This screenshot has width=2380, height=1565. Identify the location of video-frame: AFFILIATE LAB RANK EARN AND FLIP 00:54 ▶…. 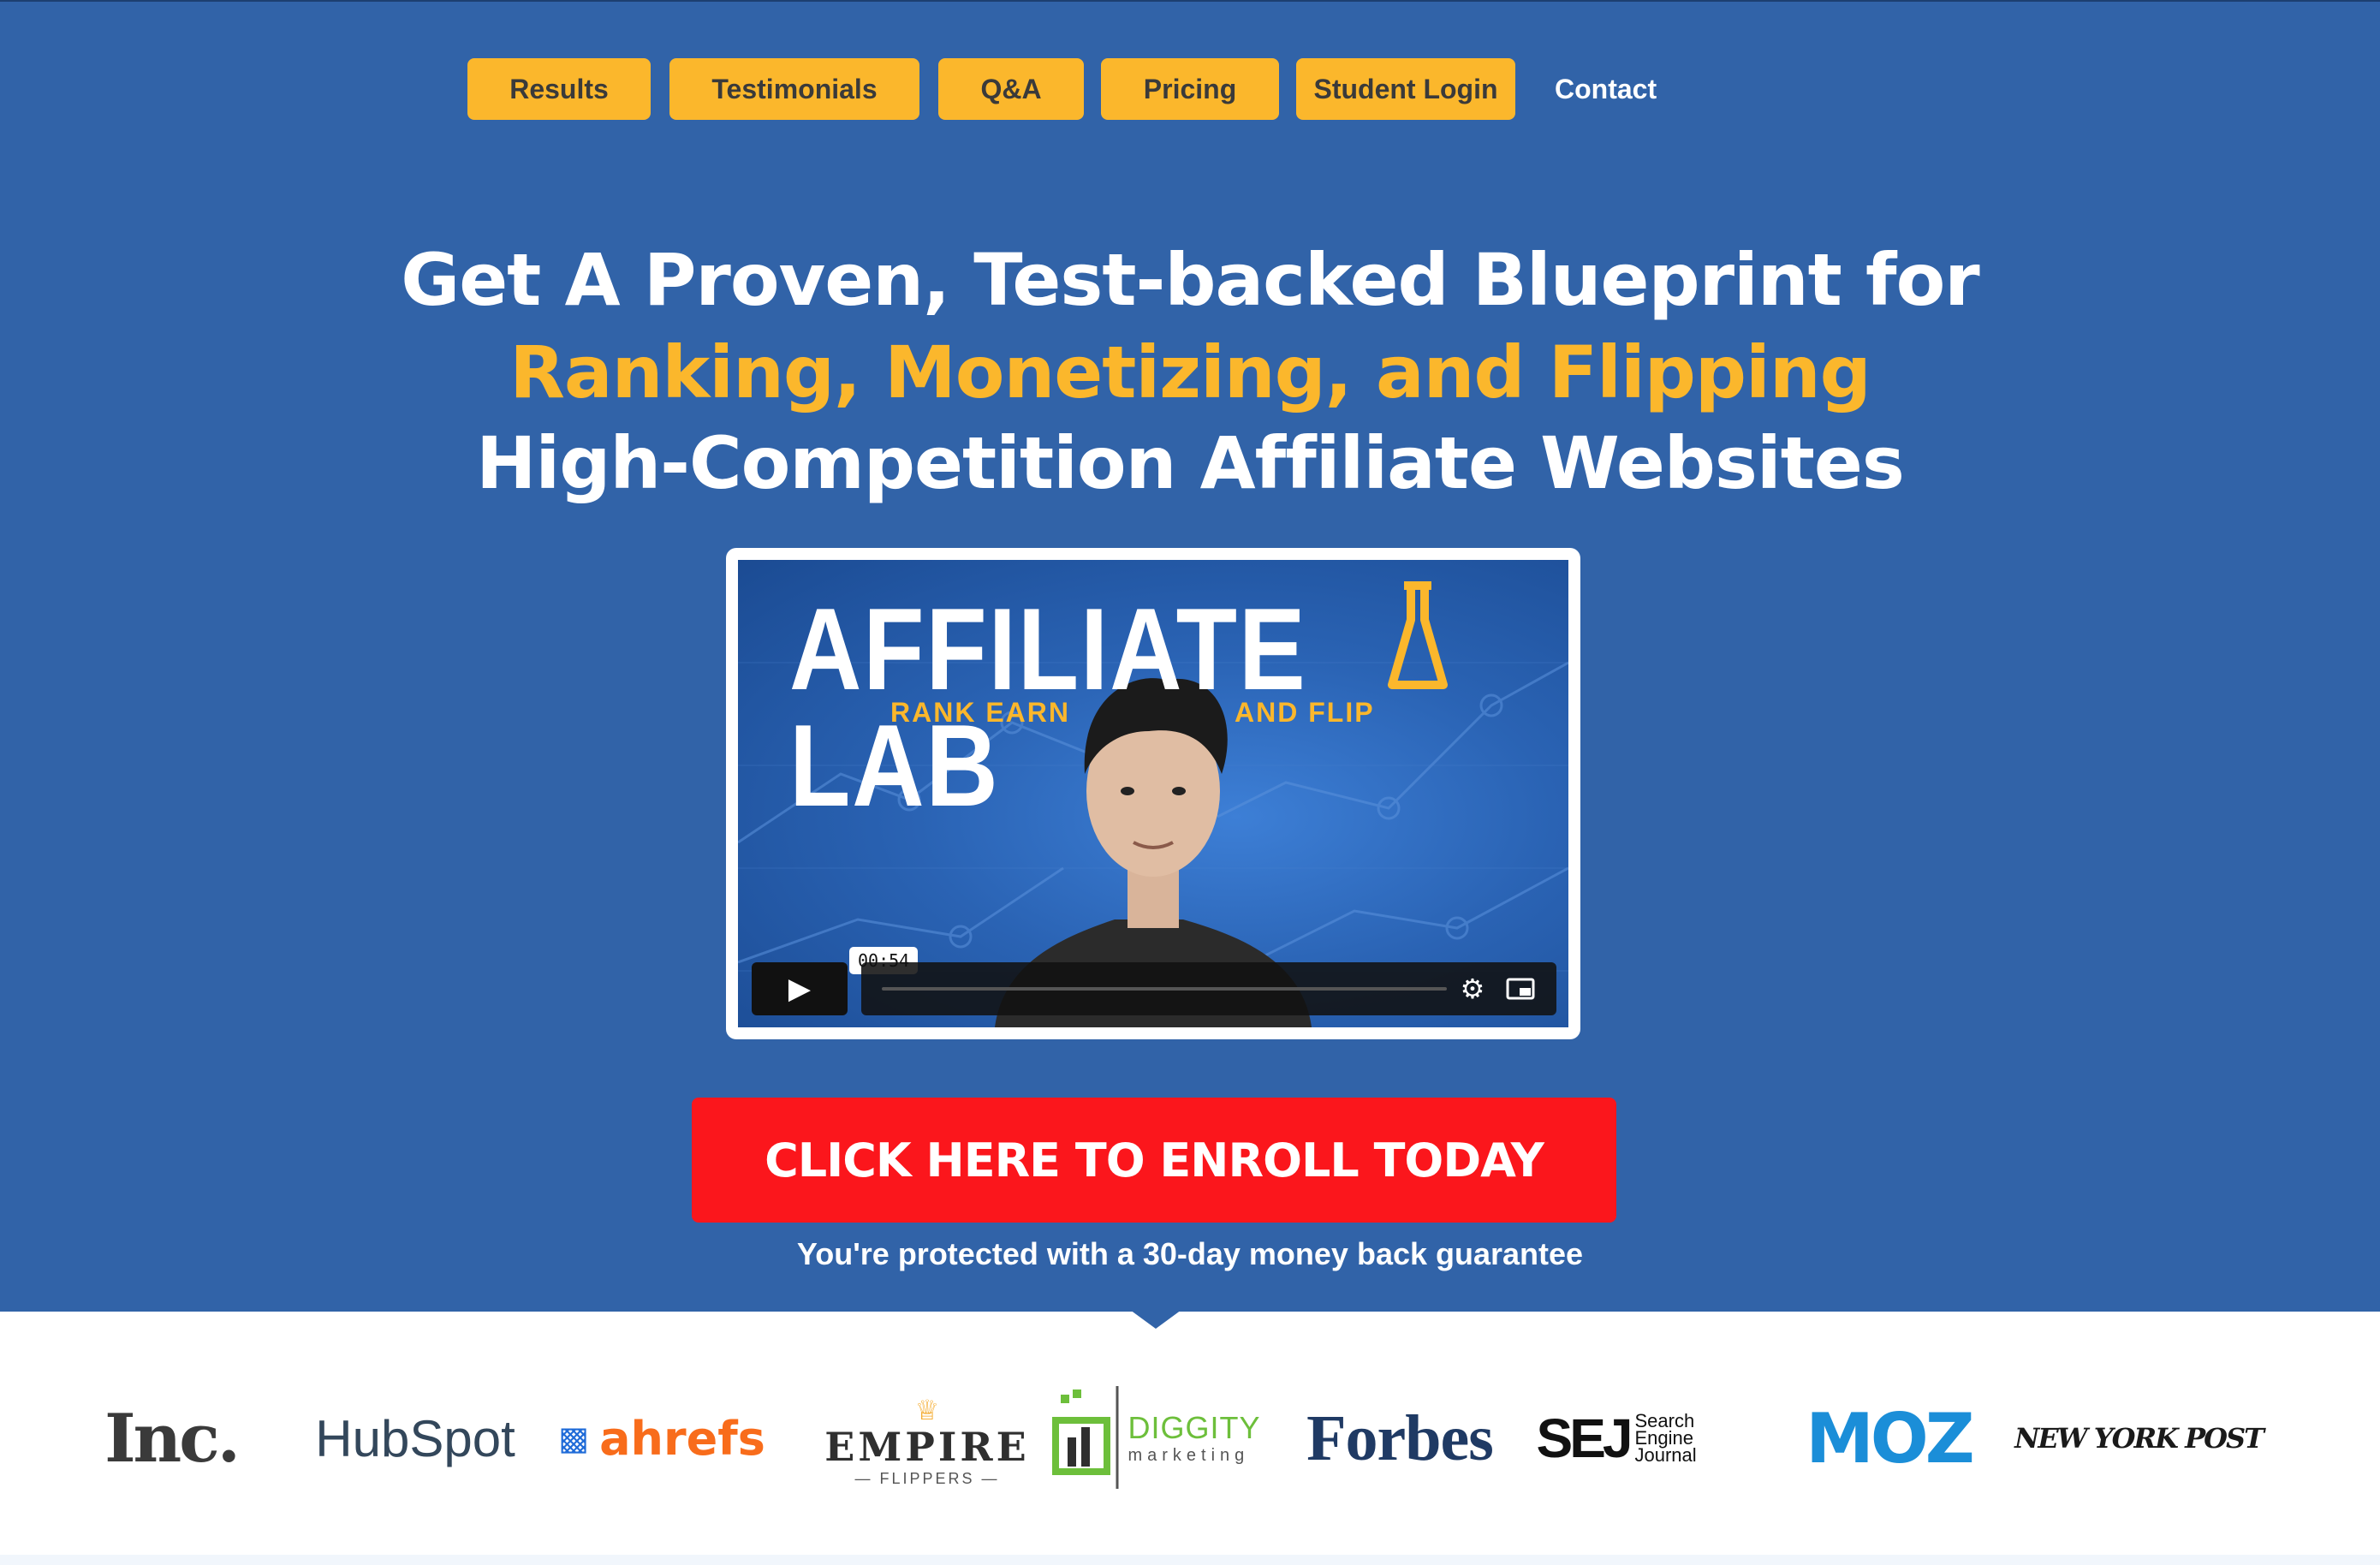
(1153, 793).